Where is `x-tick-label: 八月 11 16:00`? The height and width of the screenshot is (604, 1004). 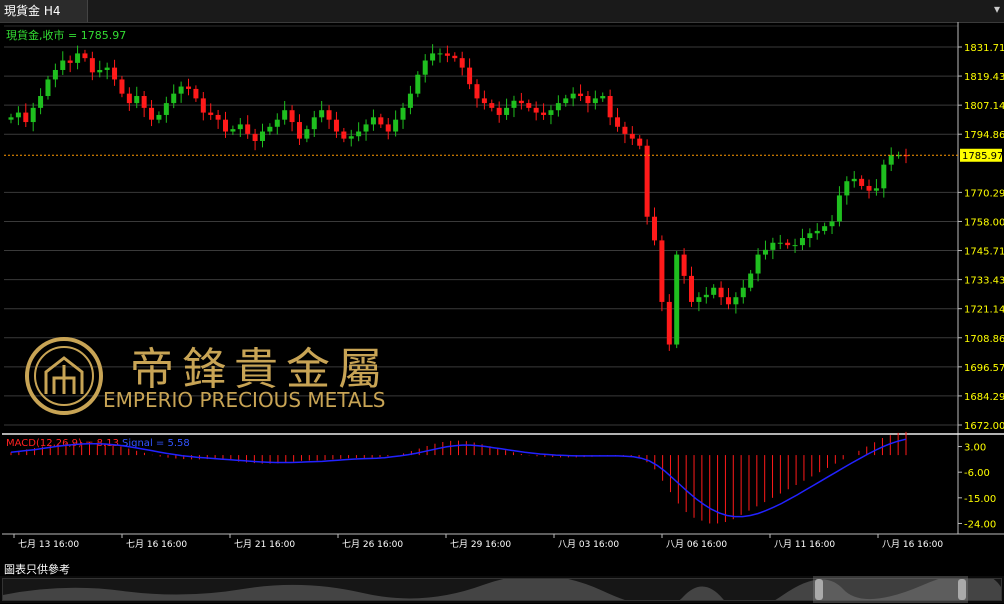
x-tick-label: 八月 11 16:00 is located at coordinates (804, 544).